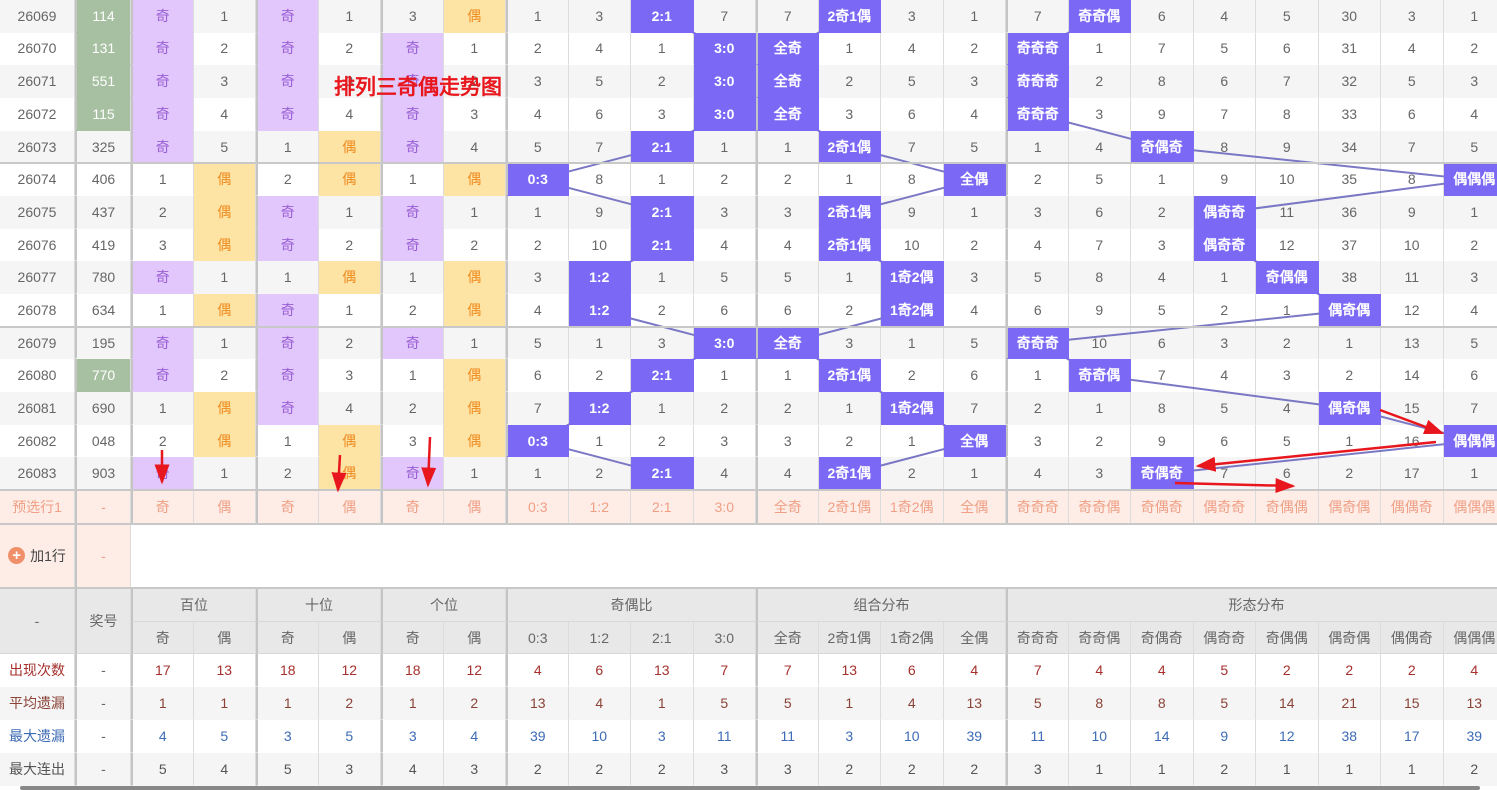  Describe the element at coordinates (1162, 376) in the screenshot. I see `trend-cell: 7` at that location.